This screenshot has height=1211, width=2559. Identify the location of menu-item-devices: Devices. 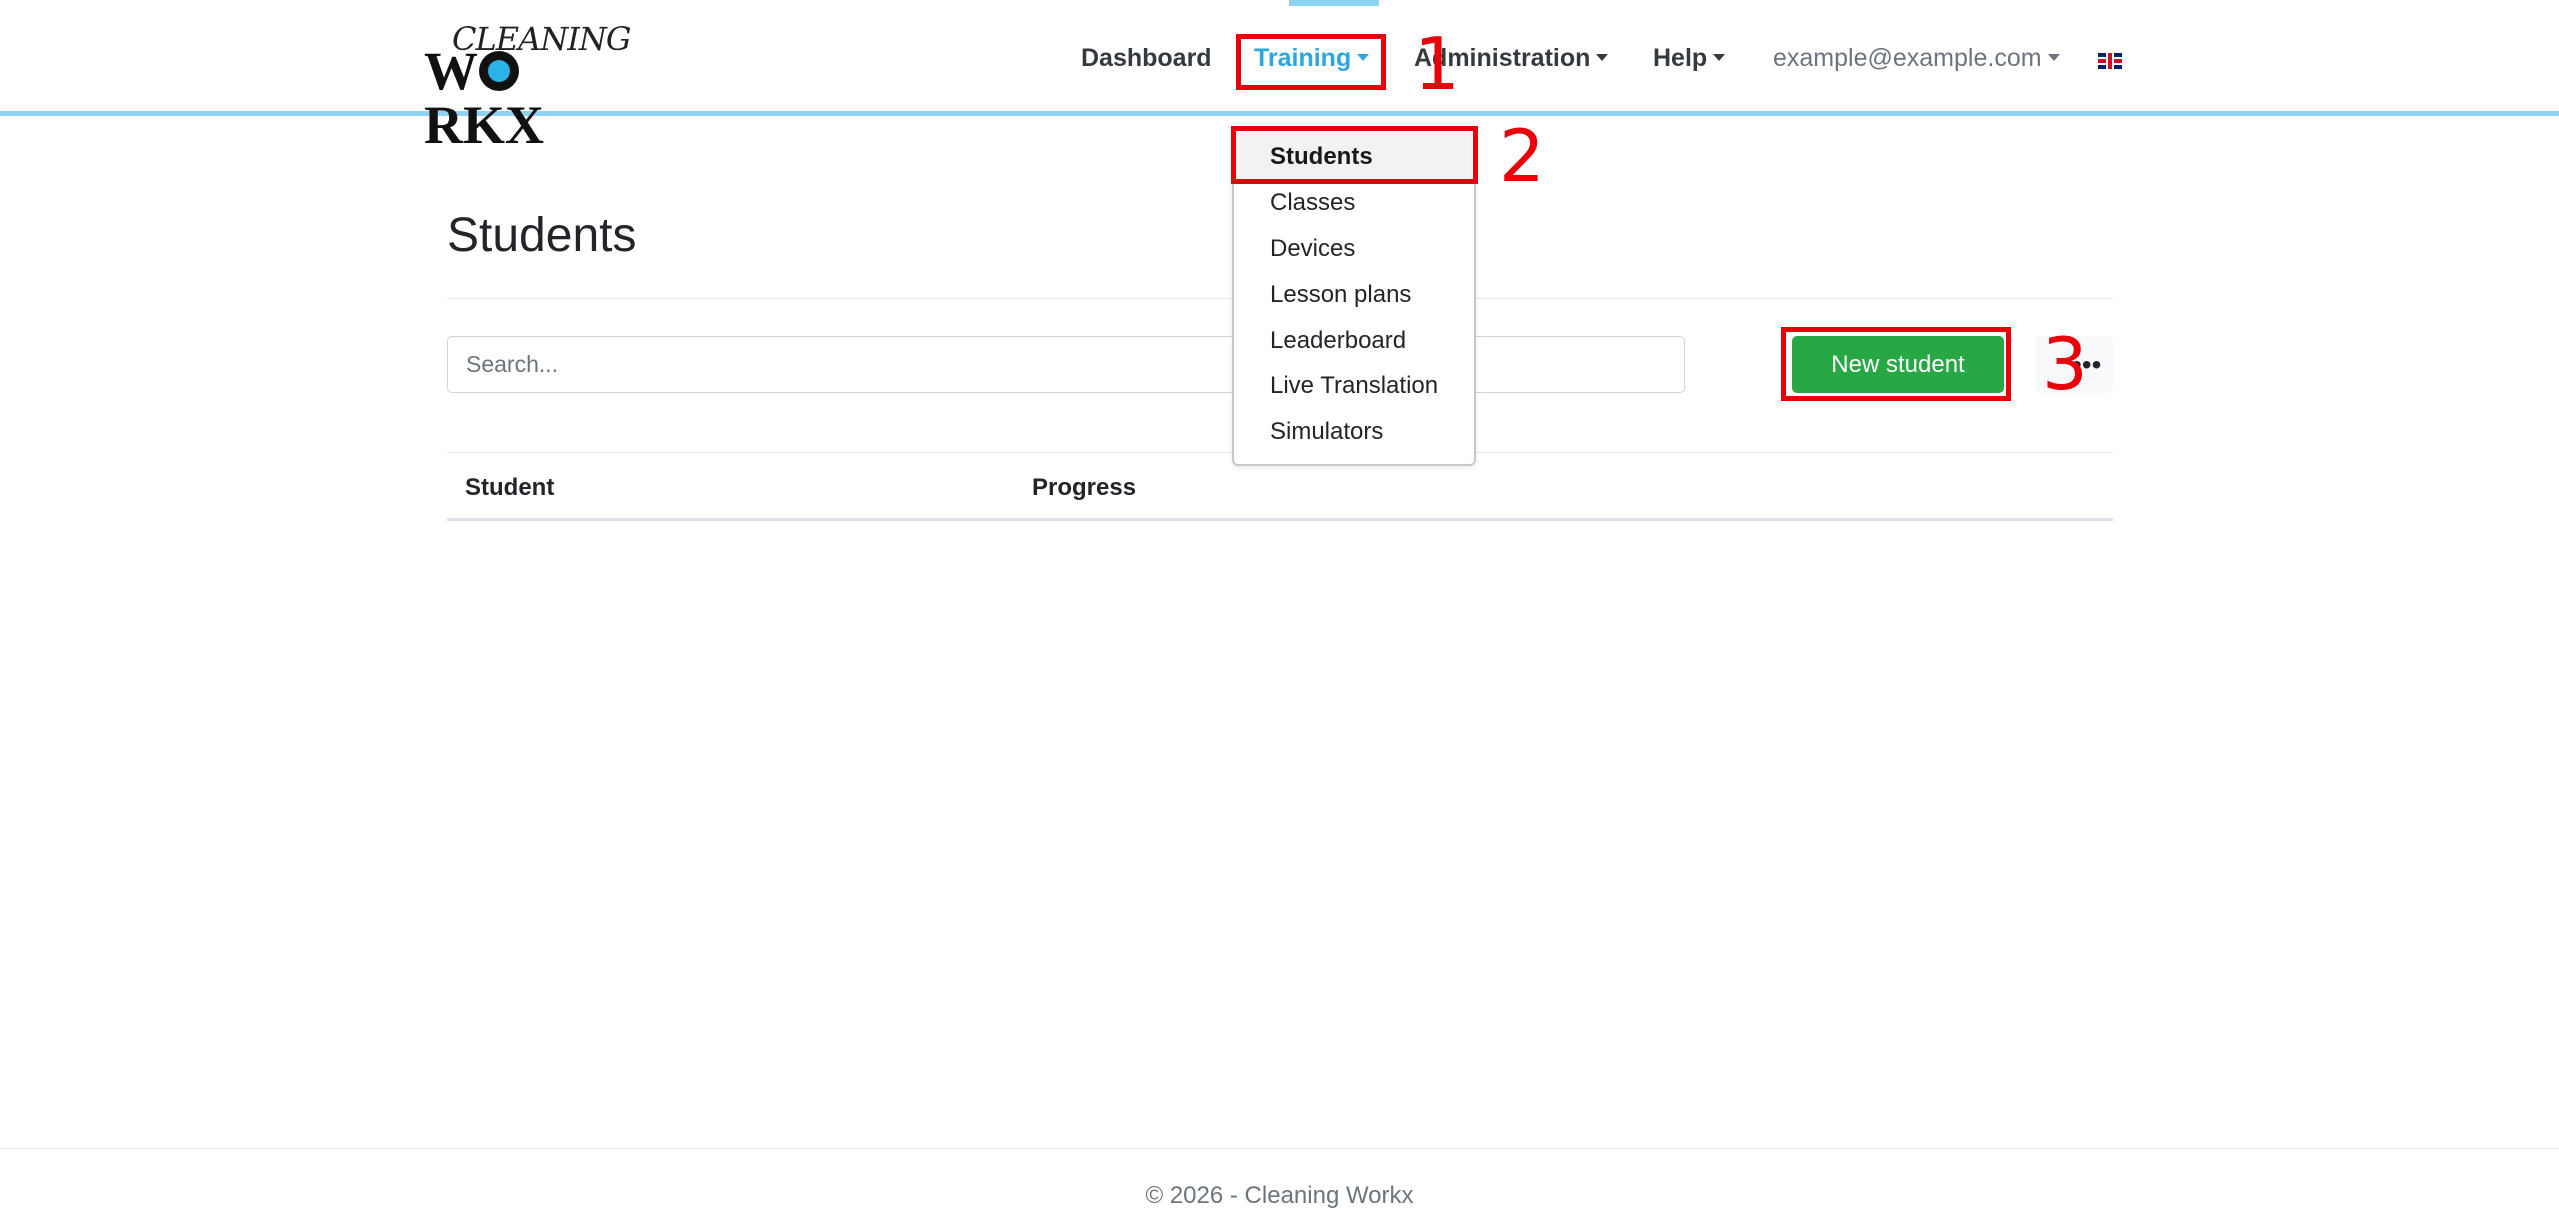
(1312, 249).